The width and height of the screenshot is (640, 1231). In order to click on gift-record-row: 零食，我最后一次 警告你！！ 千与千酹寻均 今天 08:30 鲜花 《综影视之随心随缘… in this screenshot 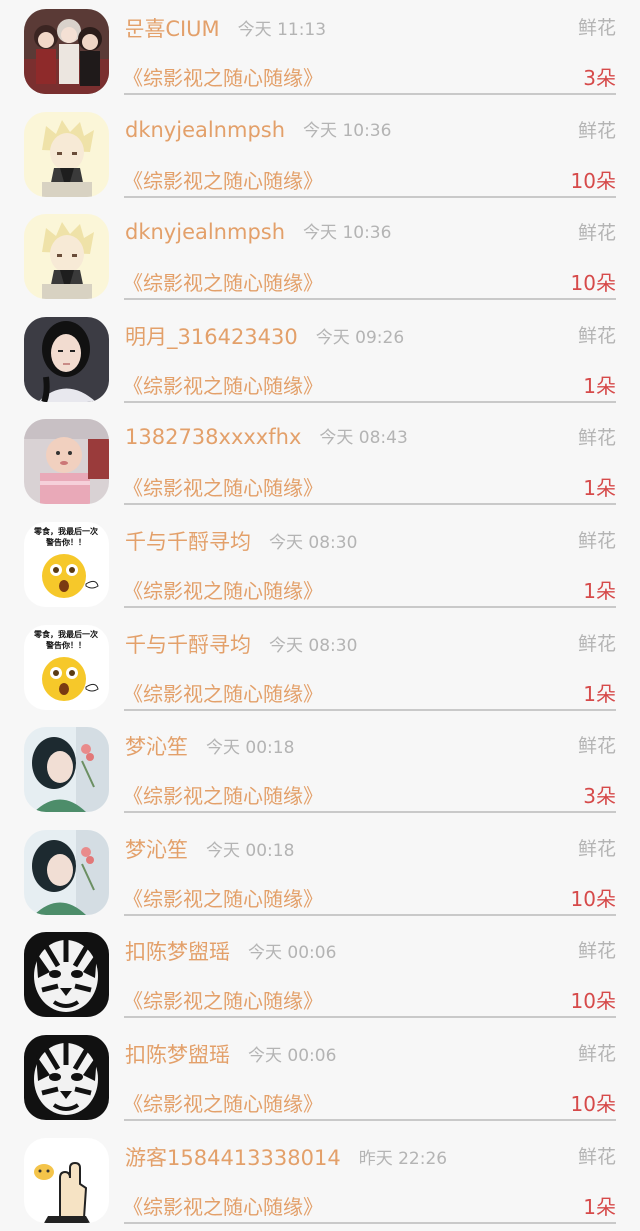, I will do `click(320, 564)`.